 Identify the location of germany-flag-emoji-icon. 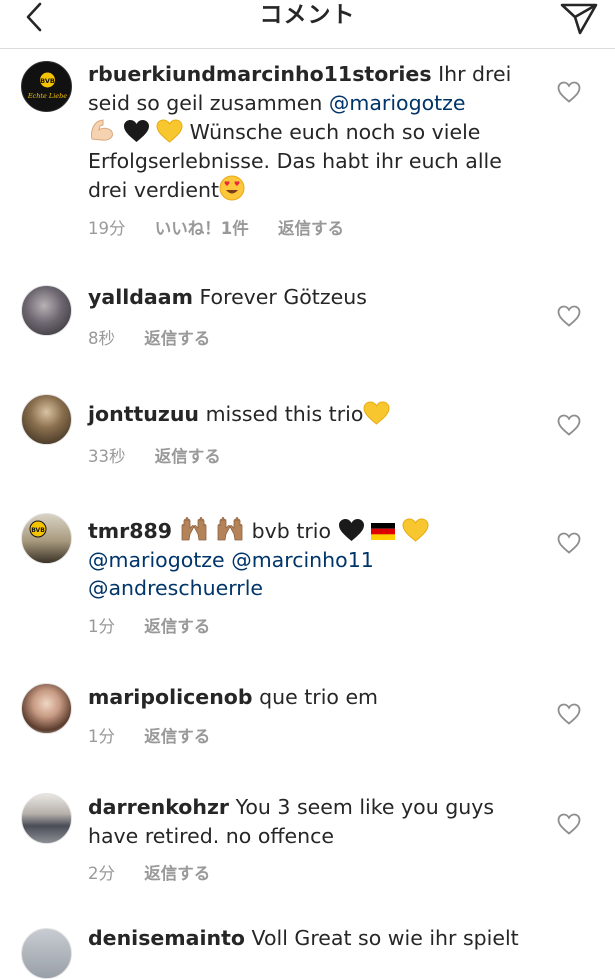
(383, 531).